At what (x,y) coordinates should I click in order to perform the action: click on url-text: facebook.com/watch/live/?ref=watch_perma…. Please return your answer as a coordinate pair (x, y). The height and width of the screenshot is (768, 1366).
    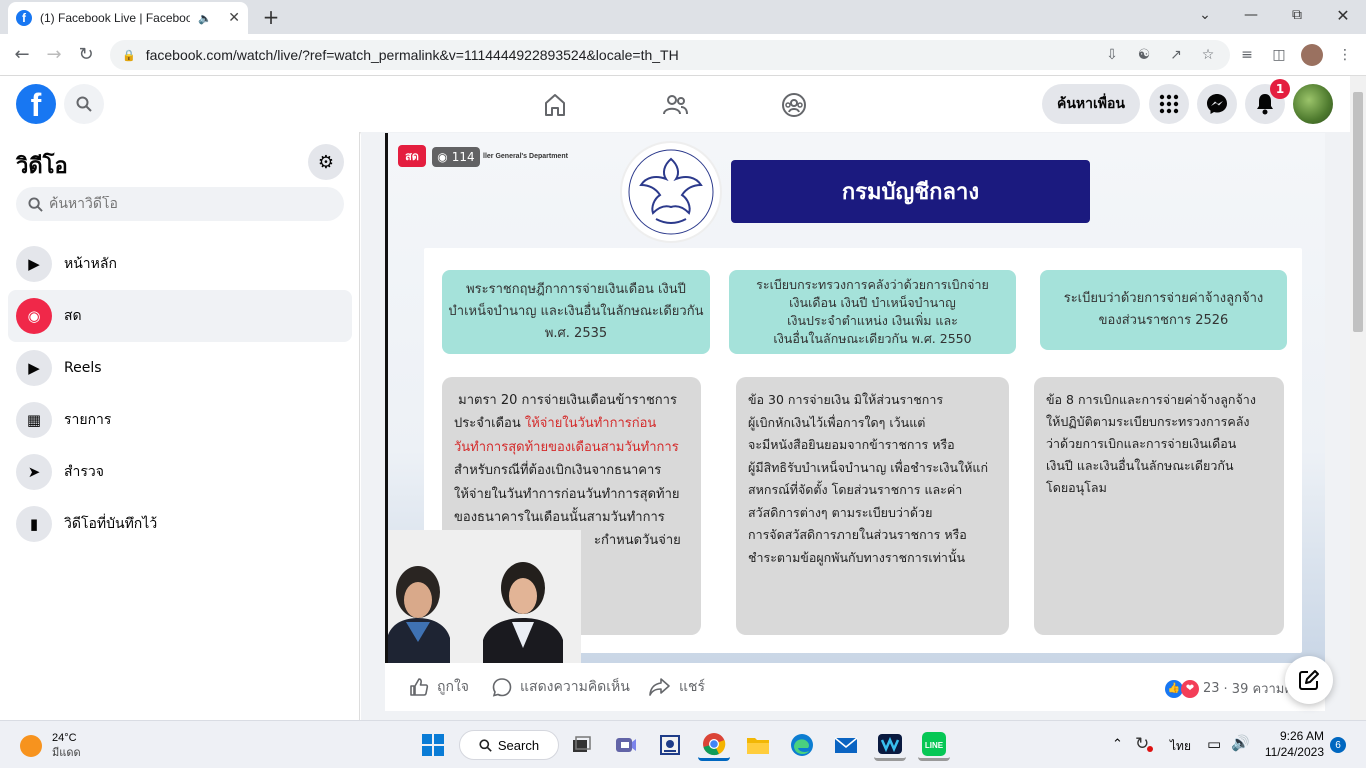
    Looking at the image, I should click on (412, 55).